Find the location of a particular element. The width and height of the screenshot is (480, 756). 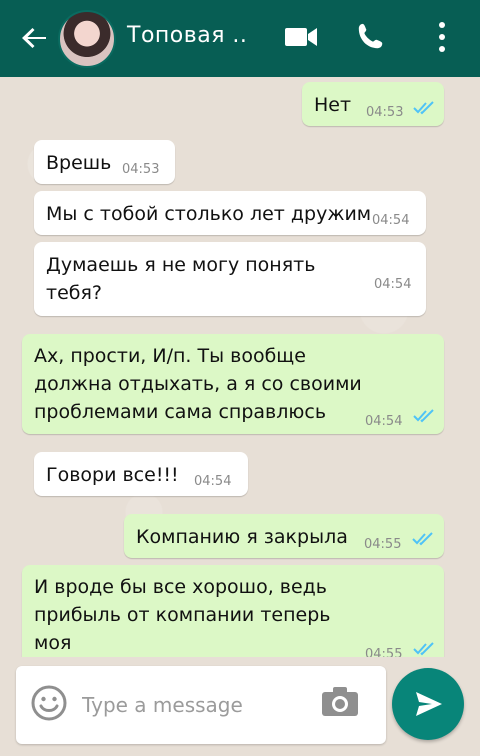

chat-header: Топовая .. is located at coordinates (240, 38).